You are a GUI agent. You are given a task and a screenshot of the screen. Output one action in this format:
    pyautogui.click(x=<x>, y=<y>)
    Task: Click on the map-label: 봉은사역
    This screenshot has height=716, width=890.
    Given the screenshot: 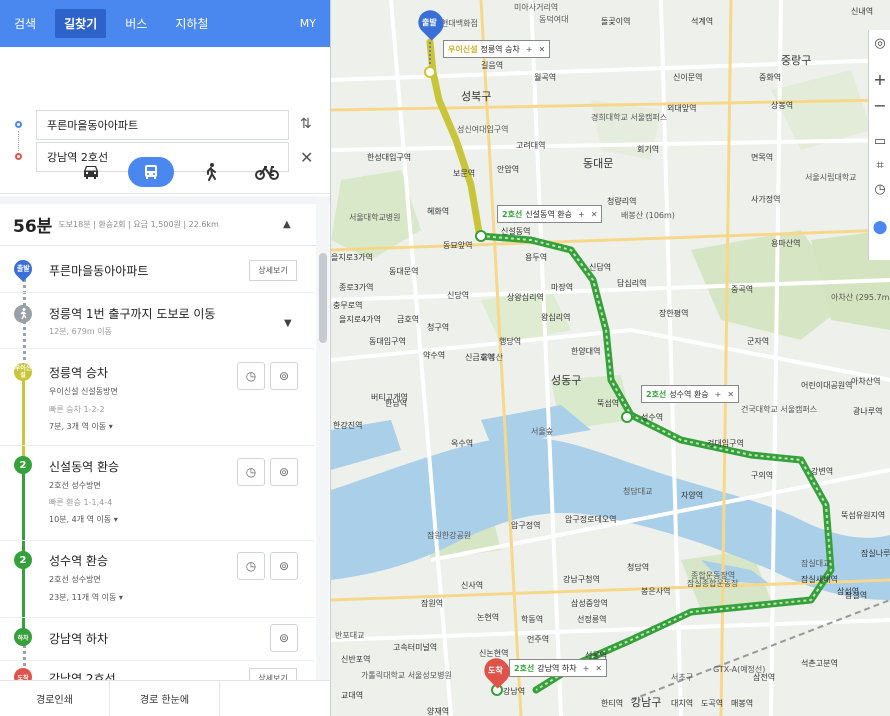 What is the action you would take?
    pyautogui.click(x=656, y=591)
    